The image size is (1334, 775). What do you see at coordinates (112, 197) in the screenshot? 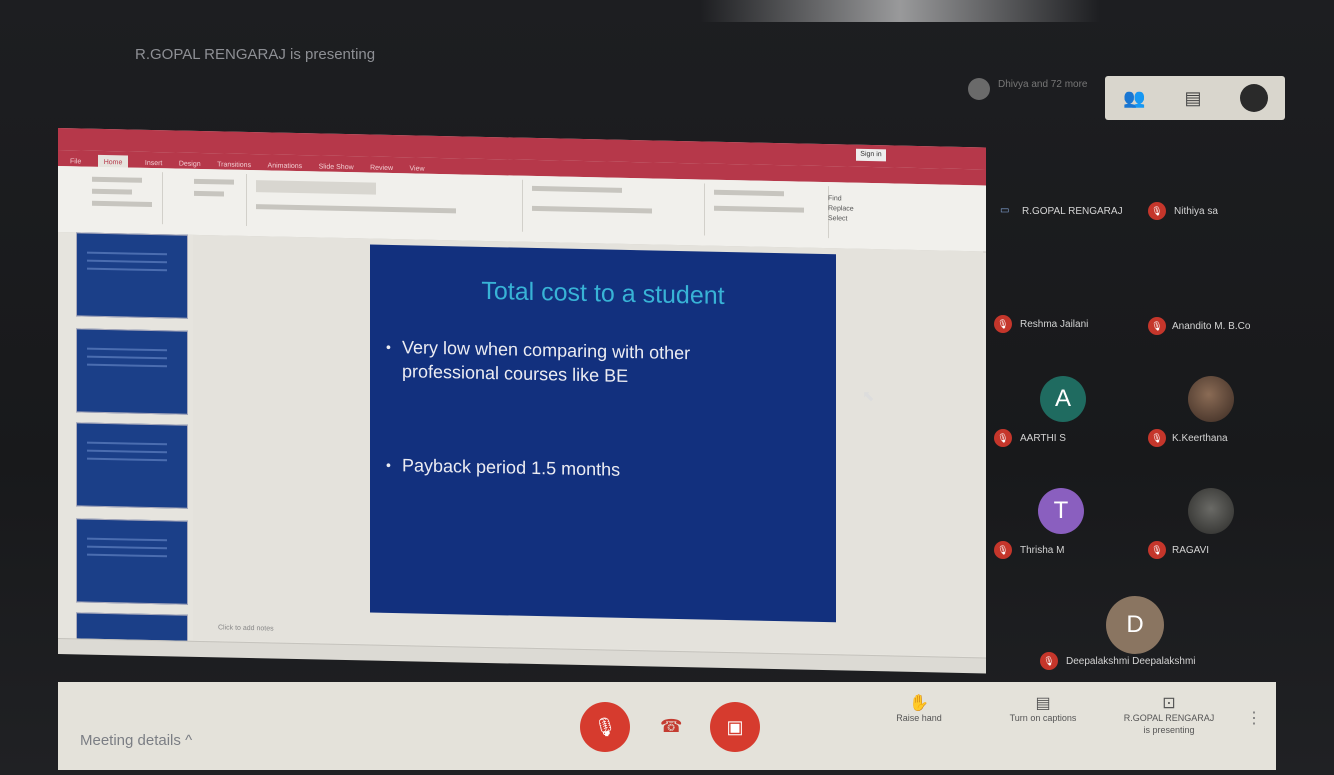
I see `clipboard-group` at bounding box center [112, 197].